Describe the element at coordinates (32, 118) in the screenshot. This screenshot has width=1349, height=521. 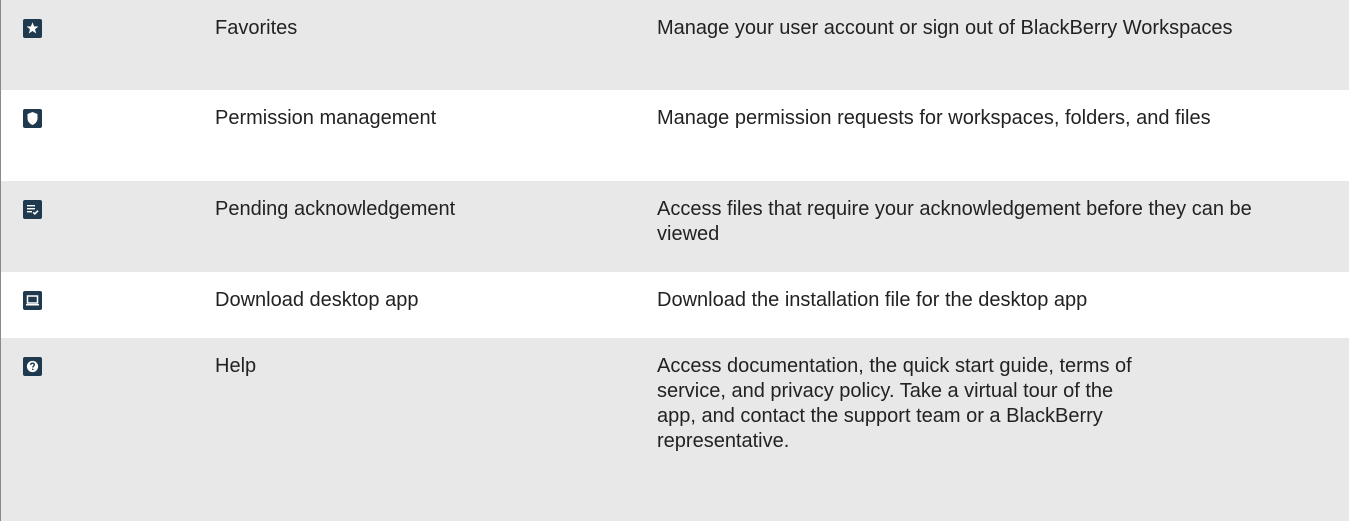
I see `shield-icon` at that location.